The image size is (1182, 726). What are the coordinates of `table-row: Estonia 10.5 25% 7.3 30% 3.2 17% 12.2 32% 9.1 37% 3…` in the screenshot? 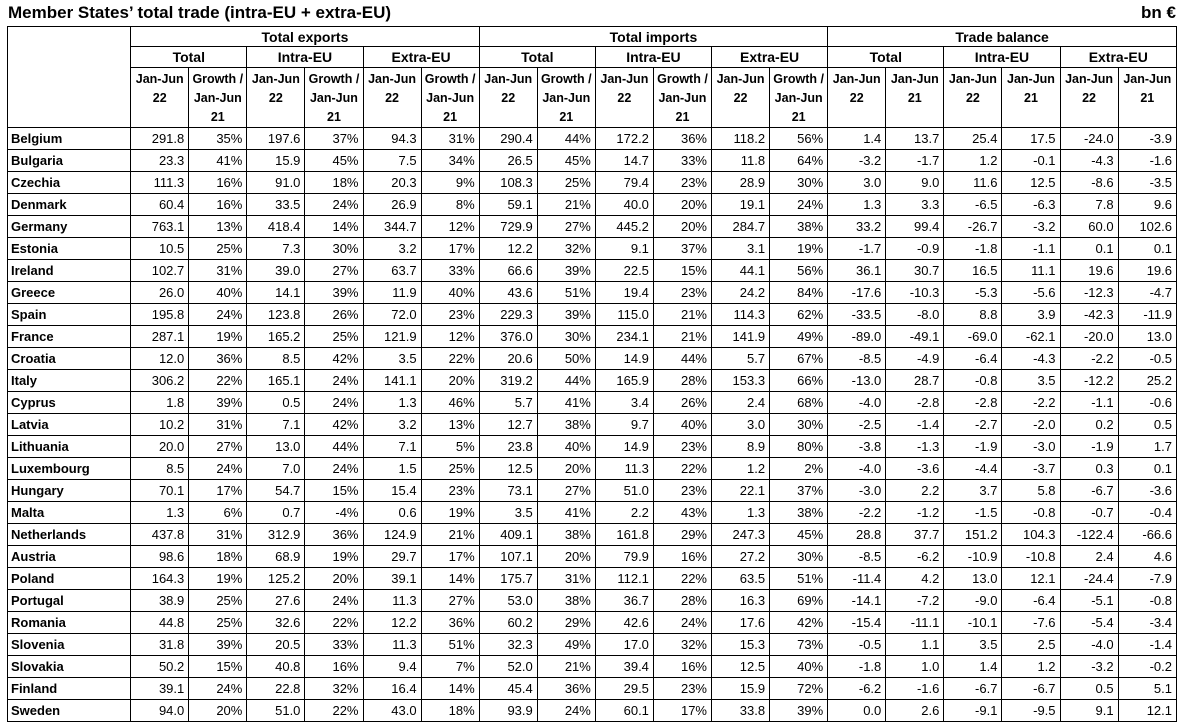 It's located at (592, 248).